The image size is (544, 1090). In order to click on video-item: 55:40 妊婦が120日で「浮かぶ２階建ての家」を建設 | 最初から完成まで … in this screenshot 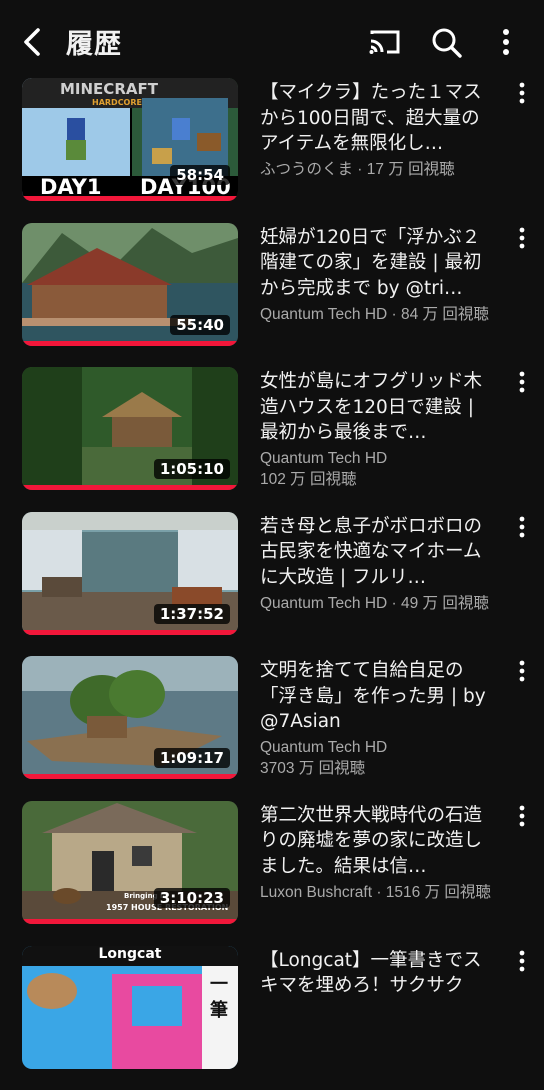, I will do `click(272, 295)`.